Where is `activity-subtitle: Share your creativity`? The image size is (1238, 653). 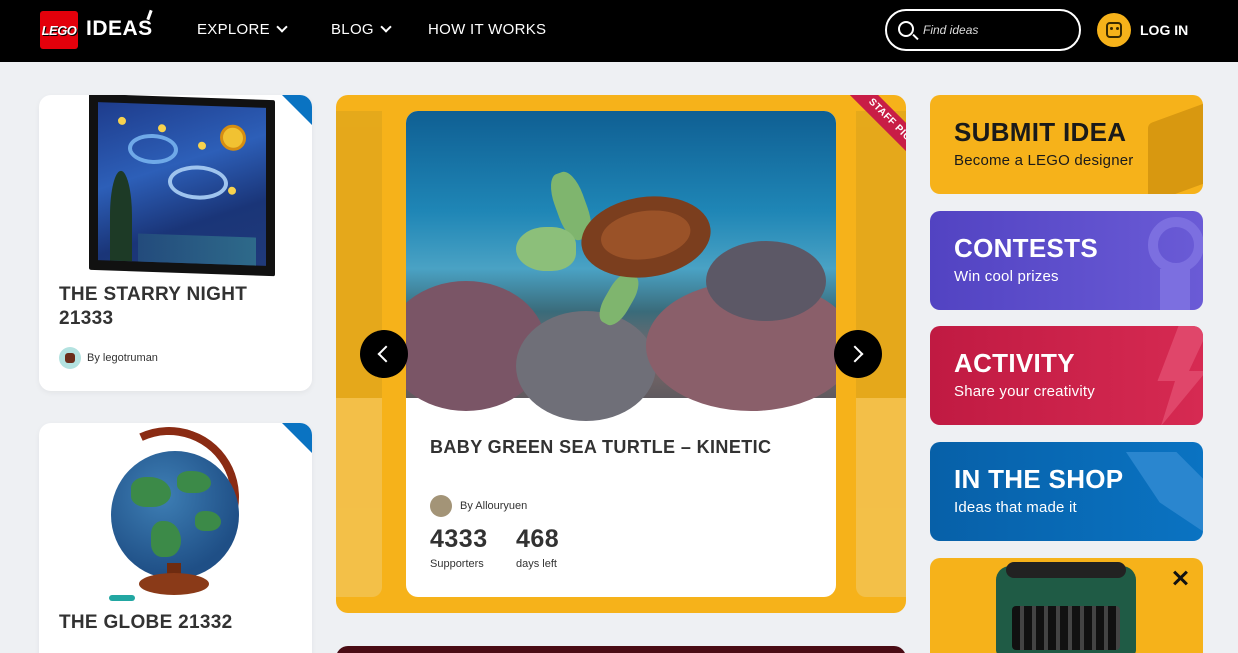
activity-subtitle: Share your creativity is located at coordinates (1024, 391).